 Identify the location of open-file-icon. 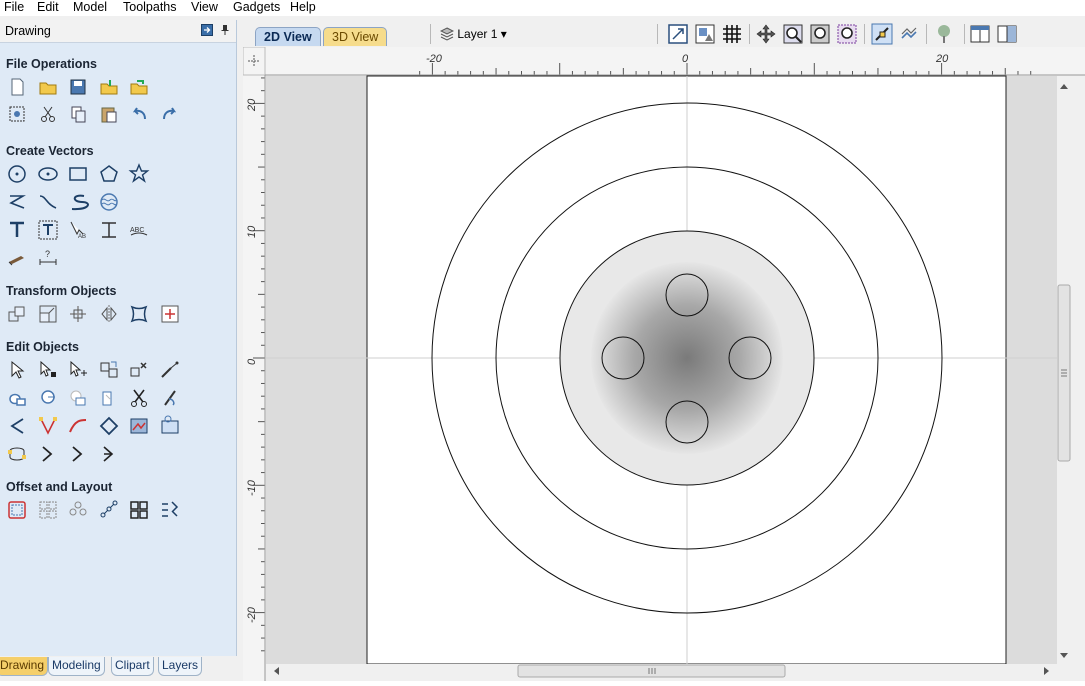
(48, 87).